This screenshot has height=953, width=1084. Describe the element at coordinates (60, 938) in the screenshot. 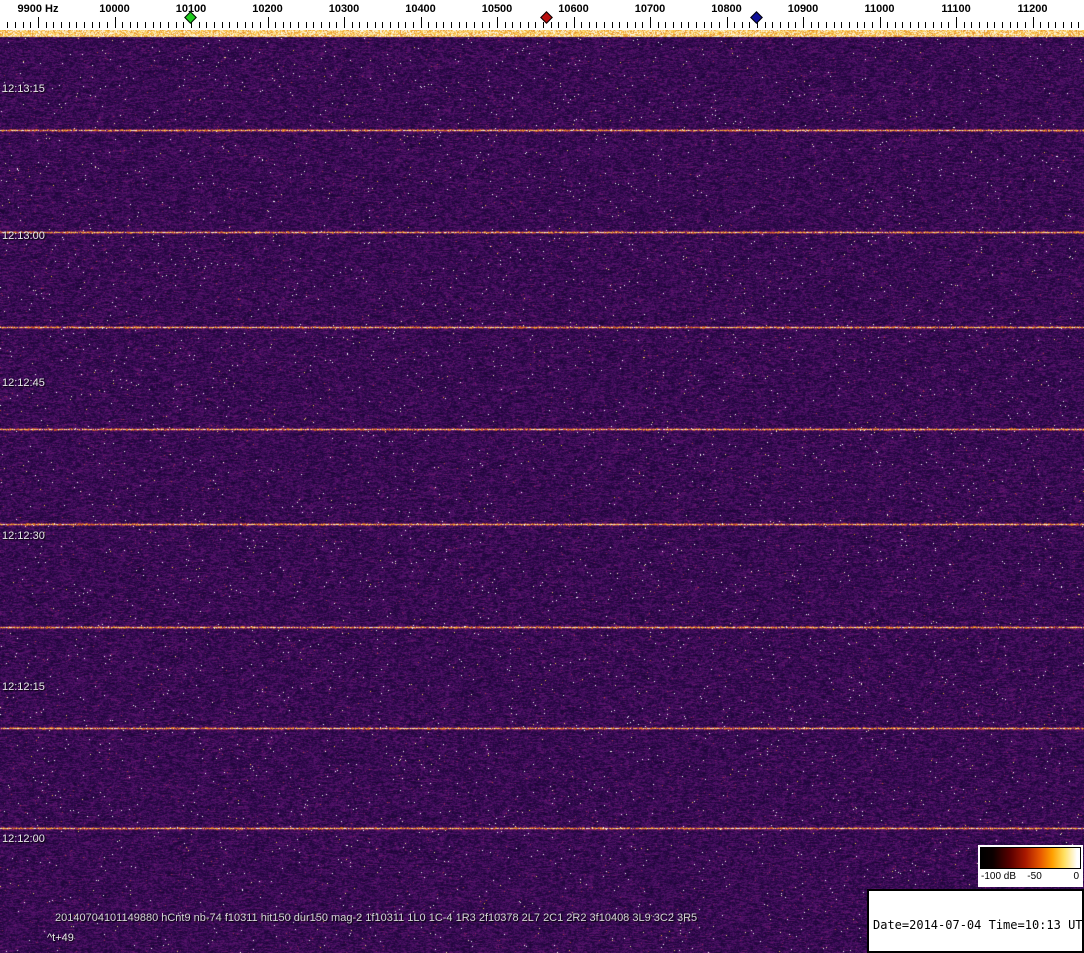

I see `status-readout: ^t+49` at that location.